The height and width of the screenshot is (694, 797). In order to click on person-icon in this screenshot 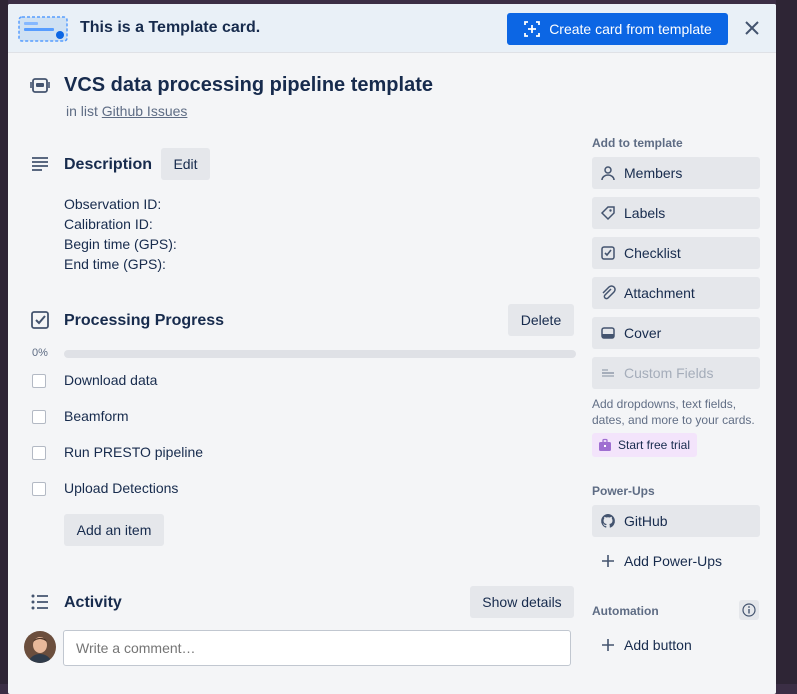, I will do `click(608, 173)`.